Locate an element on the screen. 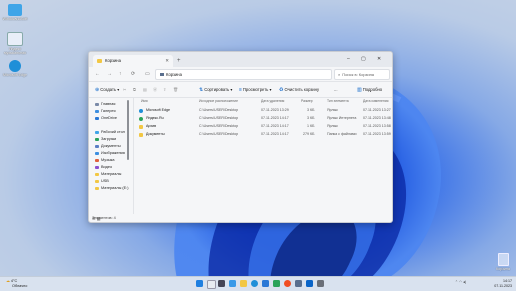 The width and height of the screenshot is (516, 291). refresh-icon: ⟳ is located at coordinates (133, 74).